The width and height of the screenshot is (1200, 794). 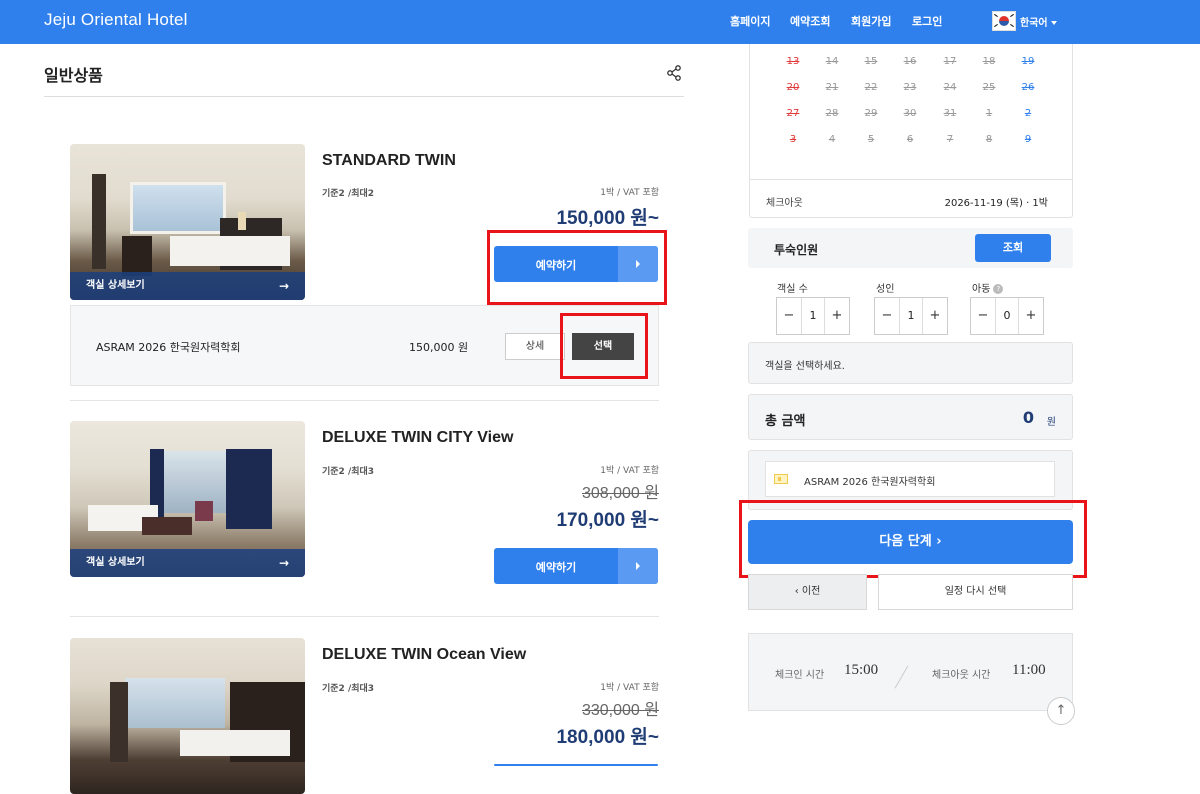 I want to click on previous-button: ‹ 이전, so click(x=807, y=592).